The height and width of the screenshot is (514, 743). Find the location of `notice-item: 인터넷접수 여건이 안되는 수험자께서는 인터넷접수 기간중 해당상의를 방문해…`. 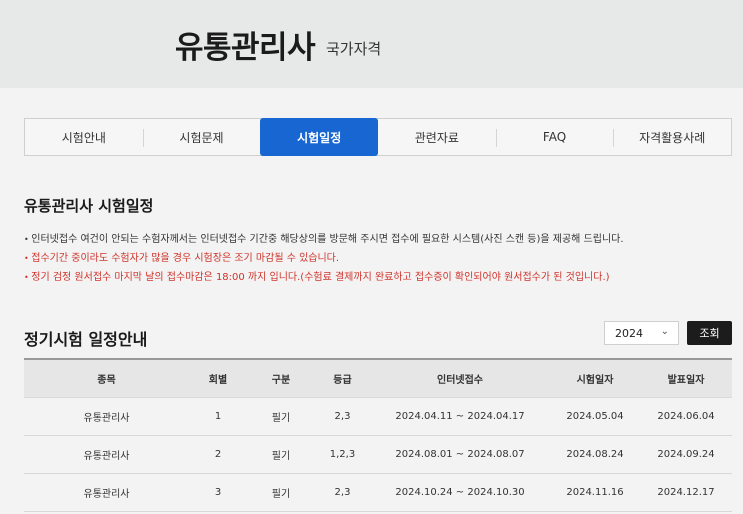

notice-item: 인터넷접수 여건이 안되는 수험자께서는 인터넷접수 기간중 해당상의를 방문해… is located at coordinates (323, 239).